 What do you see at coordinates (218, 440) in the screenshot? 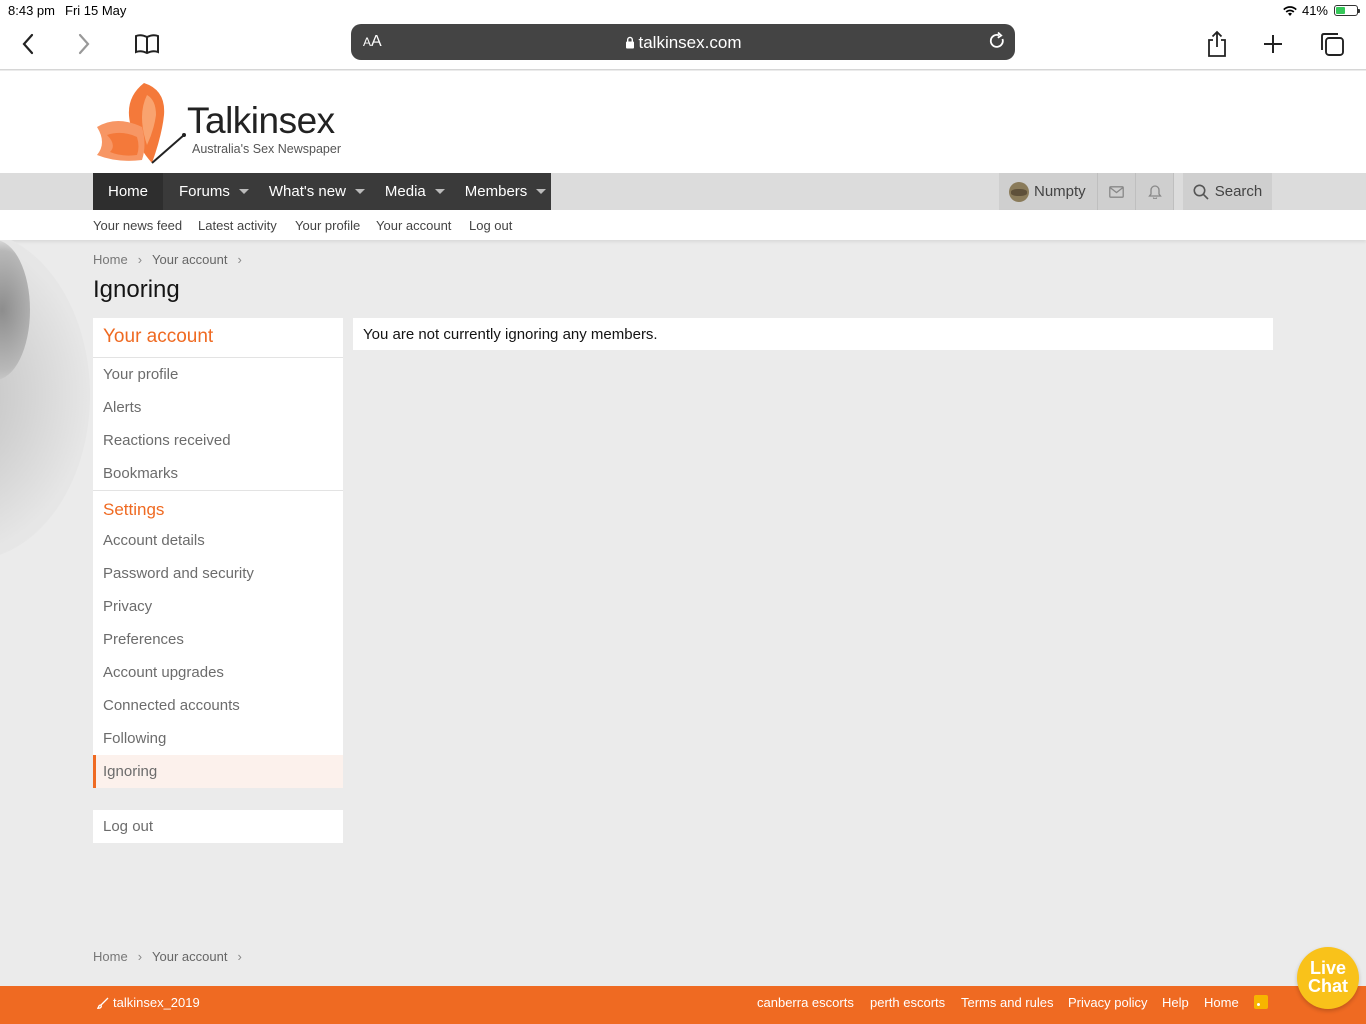
I see `sidebar-item-reactions-received: Reactions received` at bounding box center [218, 440].